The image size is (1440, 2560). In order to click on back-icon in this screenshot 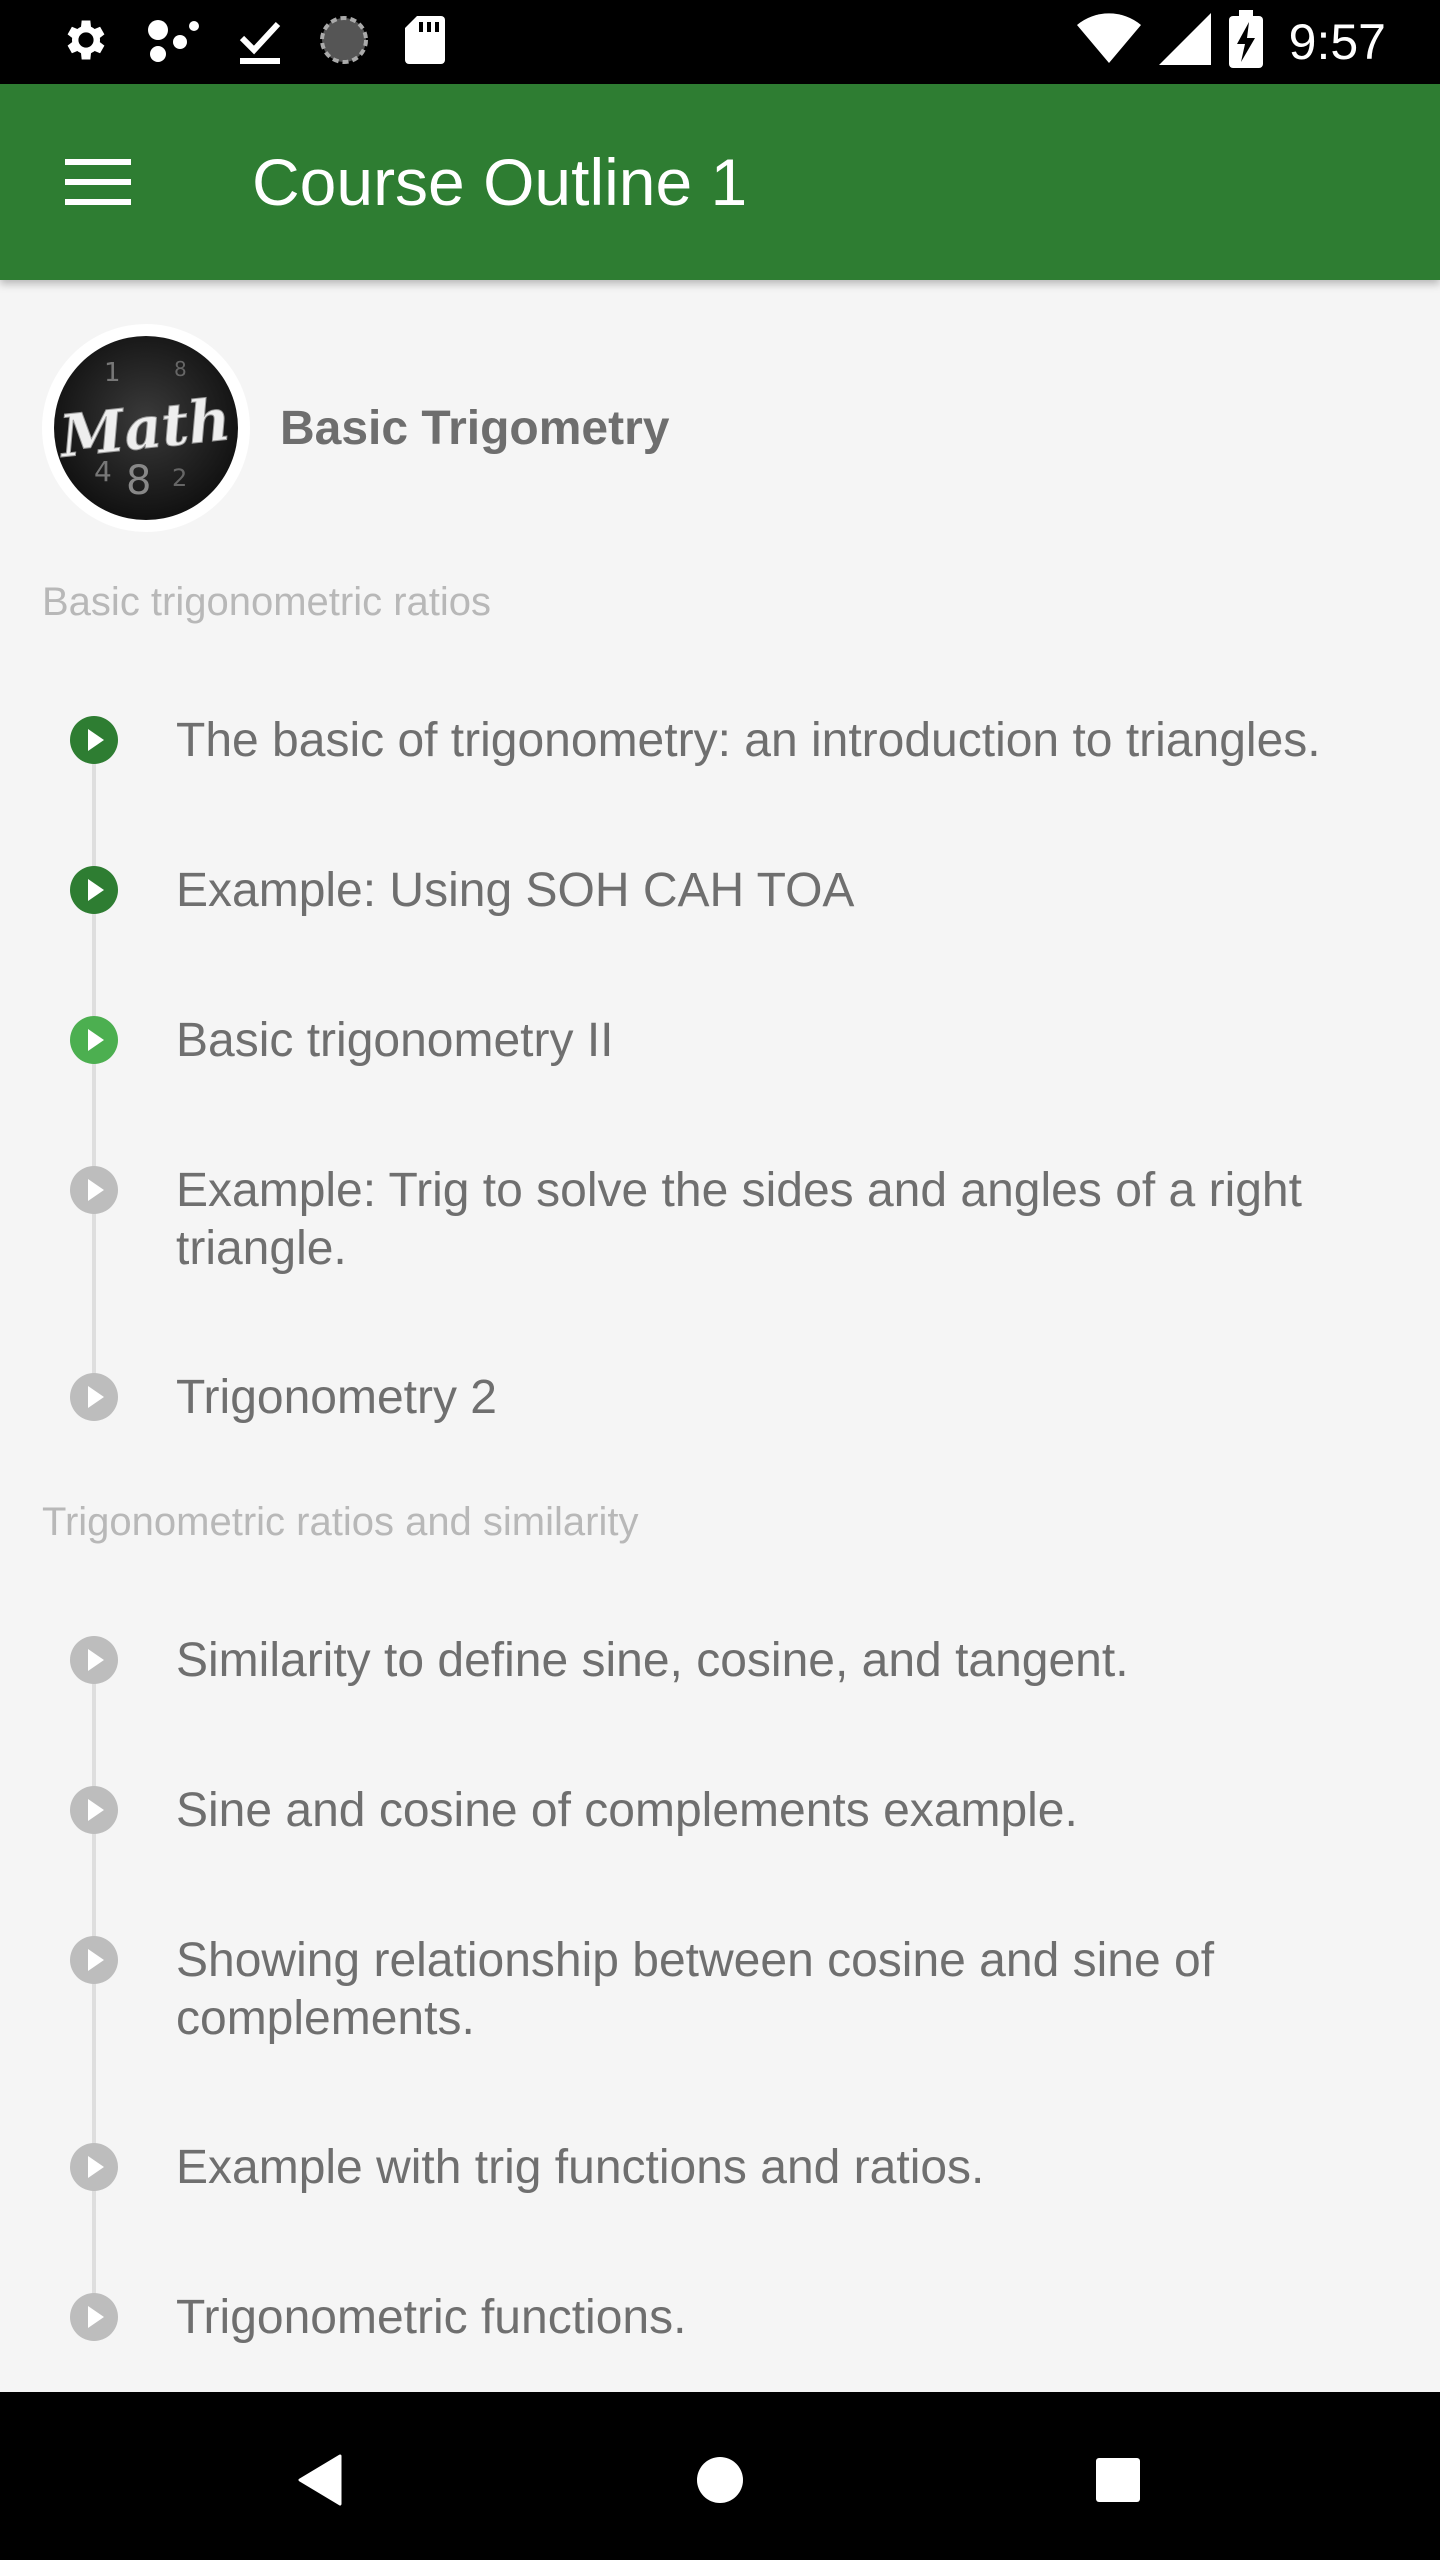, I will do `click(320, 2480)`.